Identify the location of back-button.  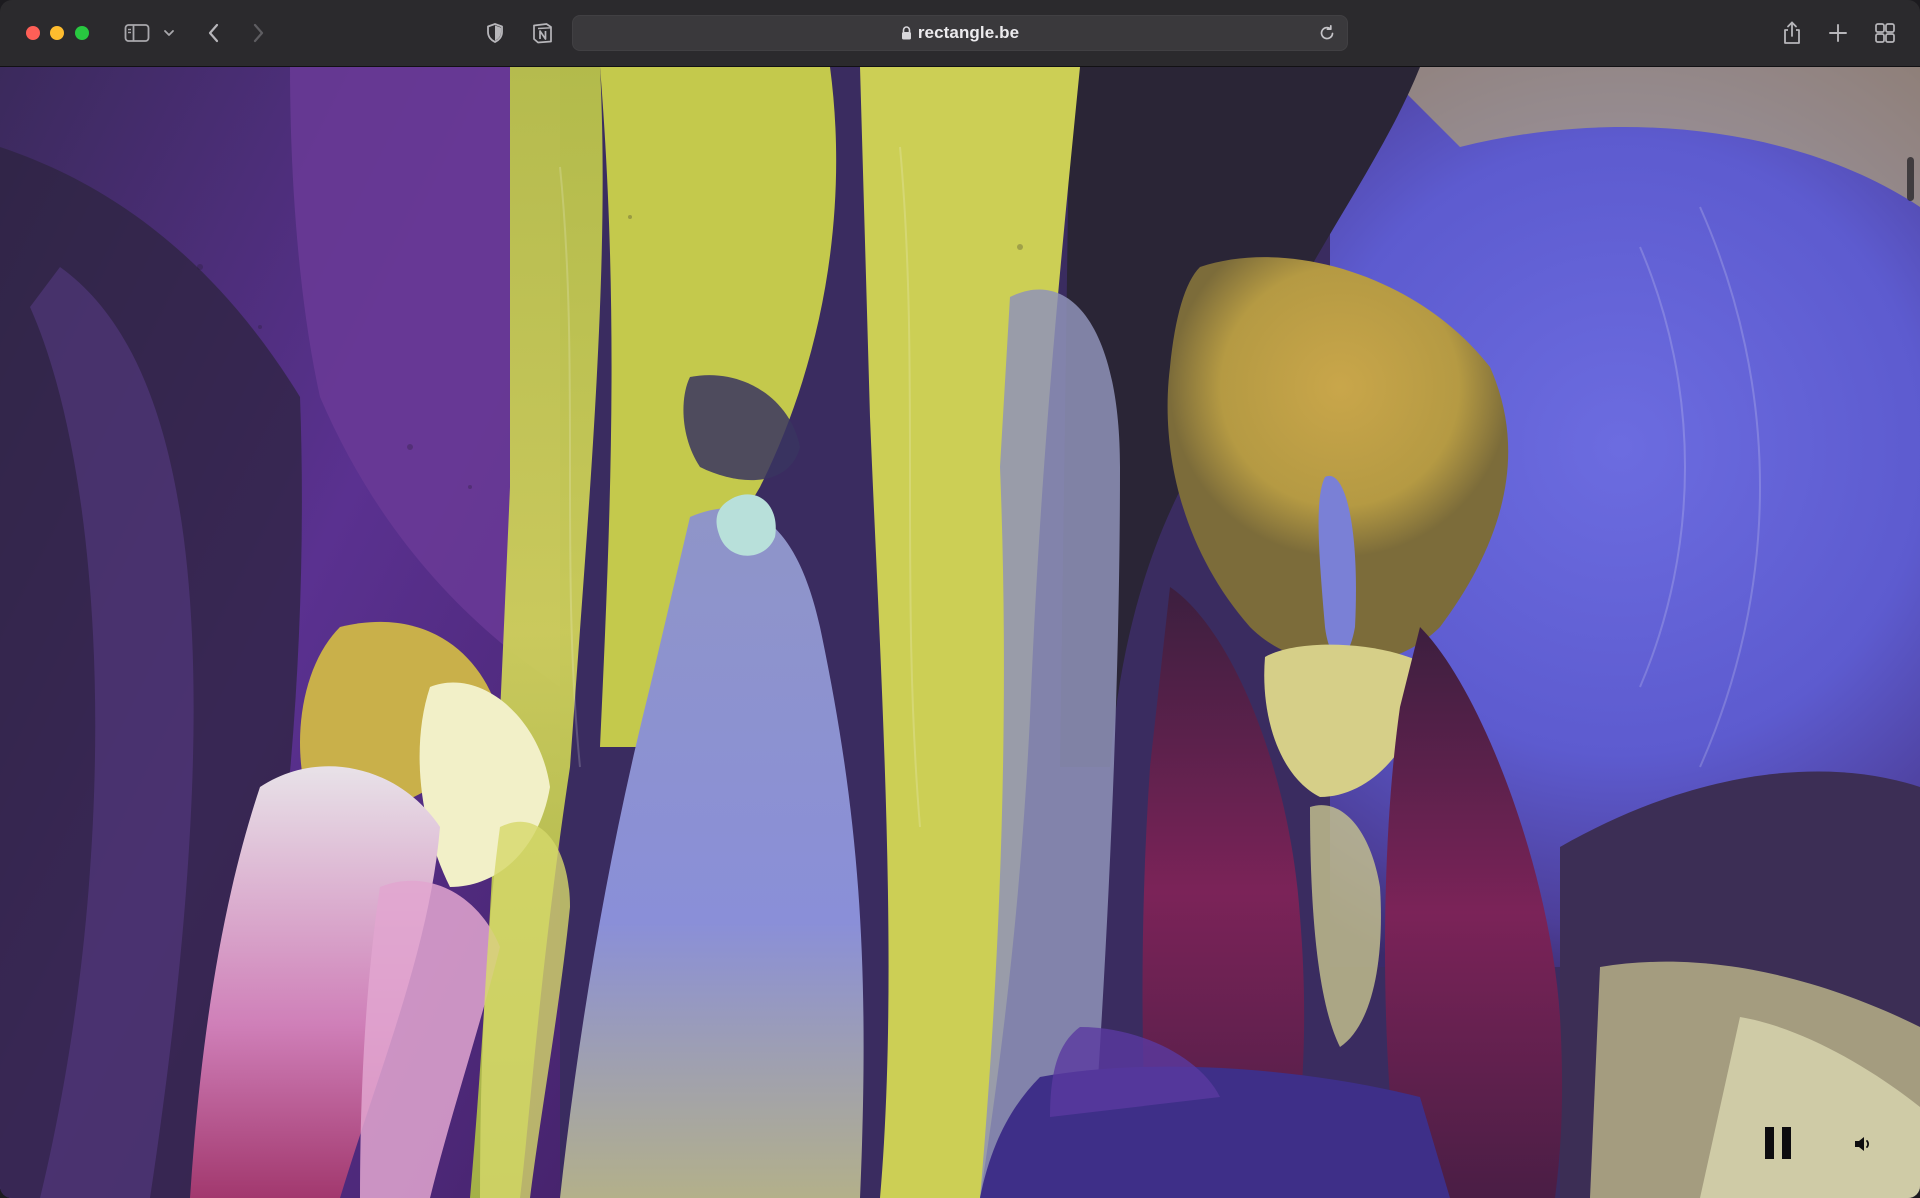
(214, 33).